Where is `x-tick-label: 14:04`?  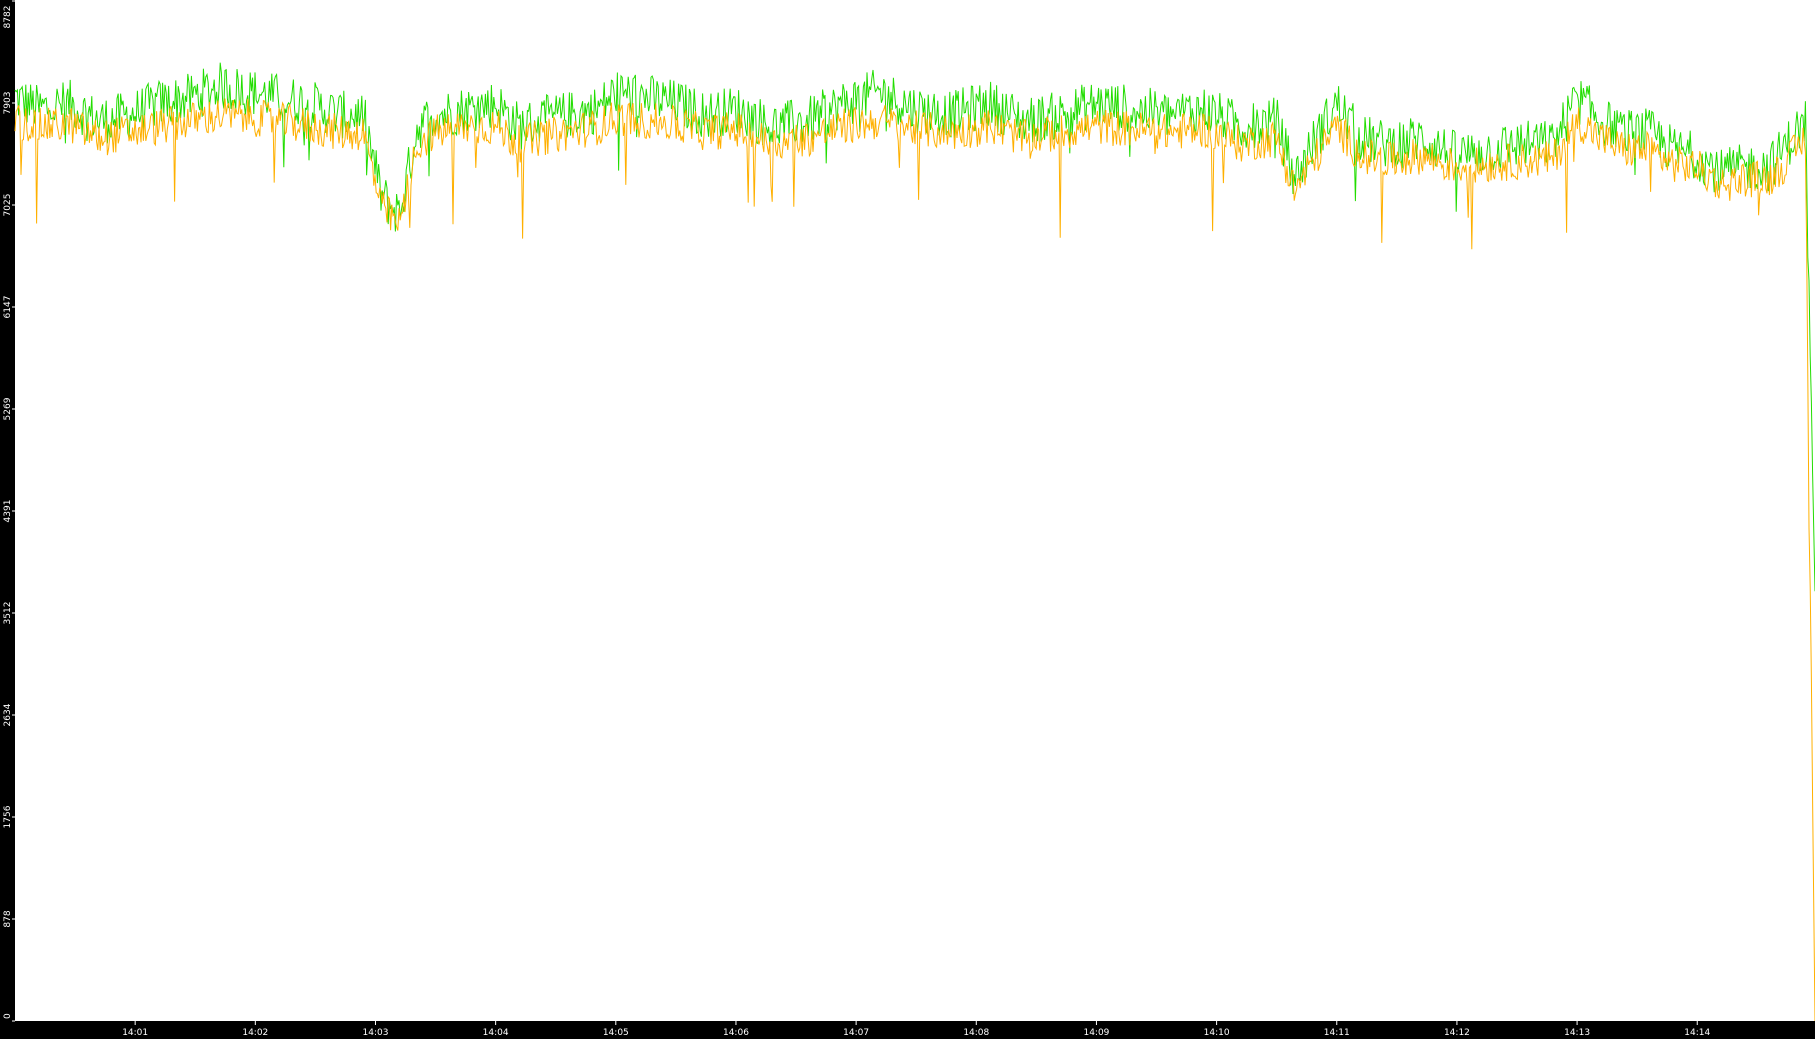 x-tick-label: 14:04 is located at coordinates (496, 1033).